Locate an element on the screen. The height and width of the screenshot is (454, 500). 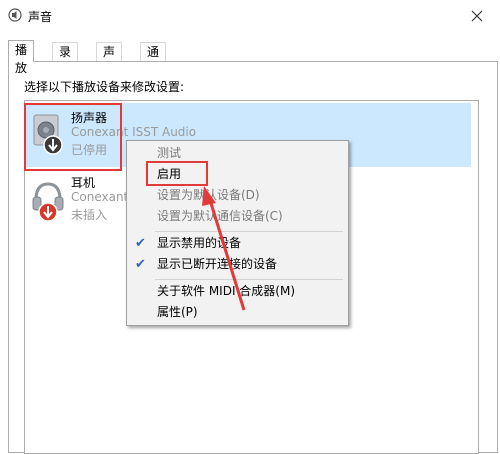
window-title: 声音 is located at coordinates (40, 17).